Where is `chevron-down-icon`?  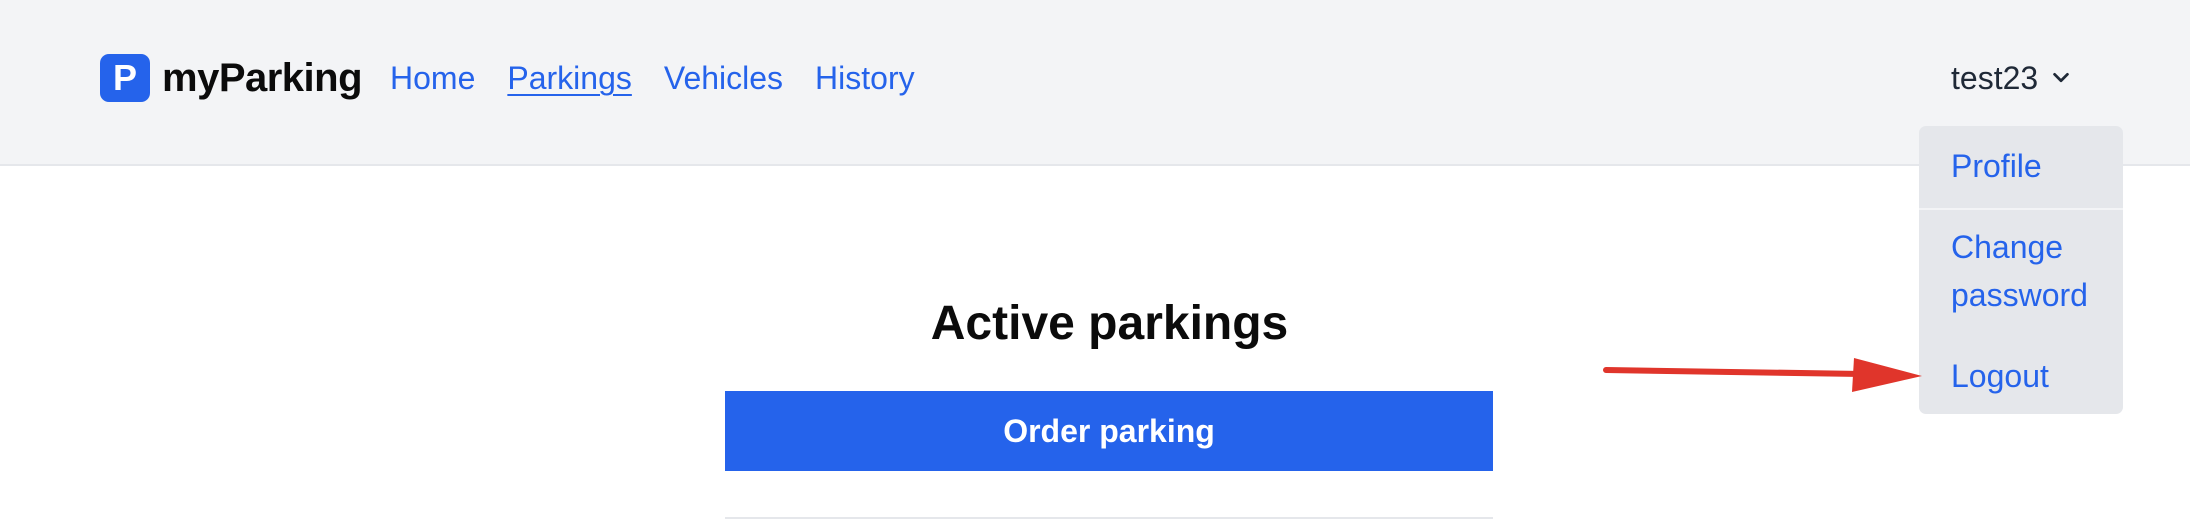
chevron-down-icon is located at coordinates (2061, 77).